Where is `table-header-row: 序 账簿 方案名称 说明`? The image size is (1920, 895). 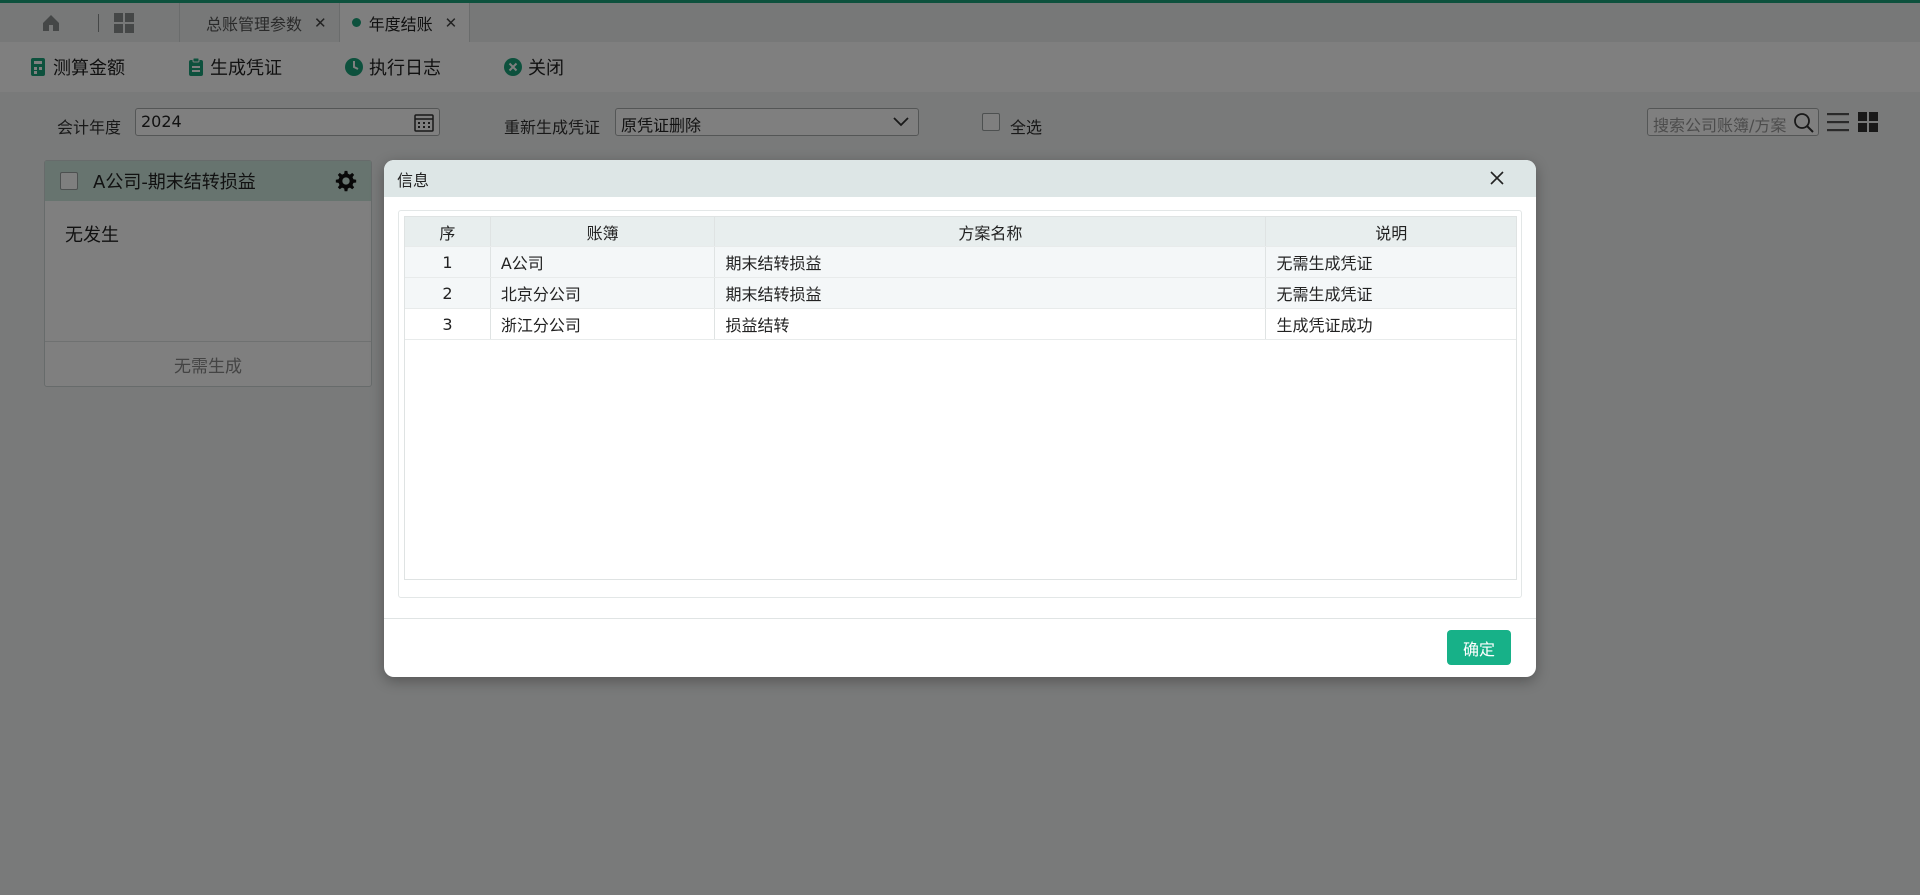
table-header-row: 序 账簿 方案名称 说明 is located at coordinates (960, 232).